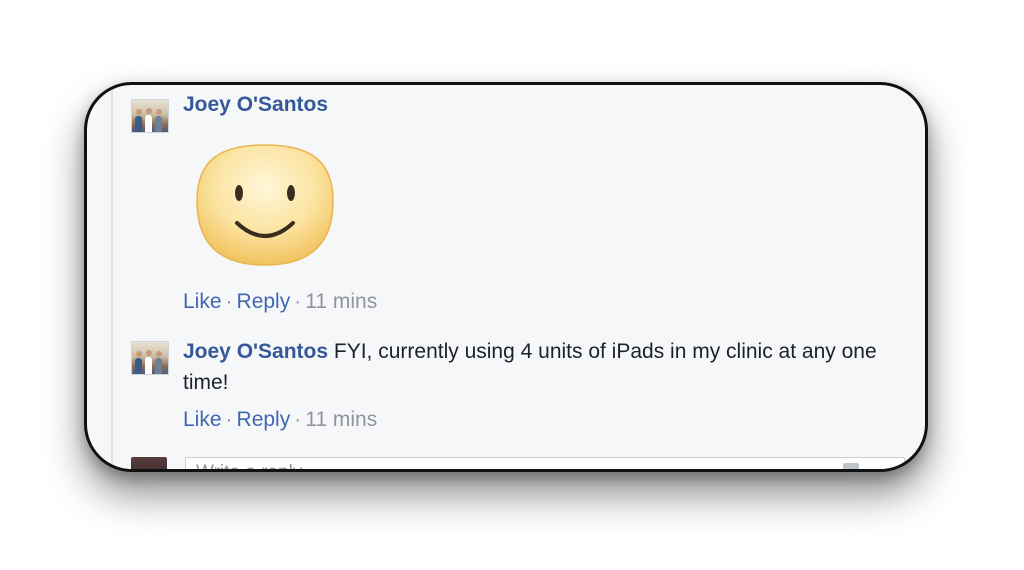 The height and width of the screenshot is (570, 1024). Describe the element at coordinates (112, 277) in the screenshot. I see `thread-indent-rule` at that location.